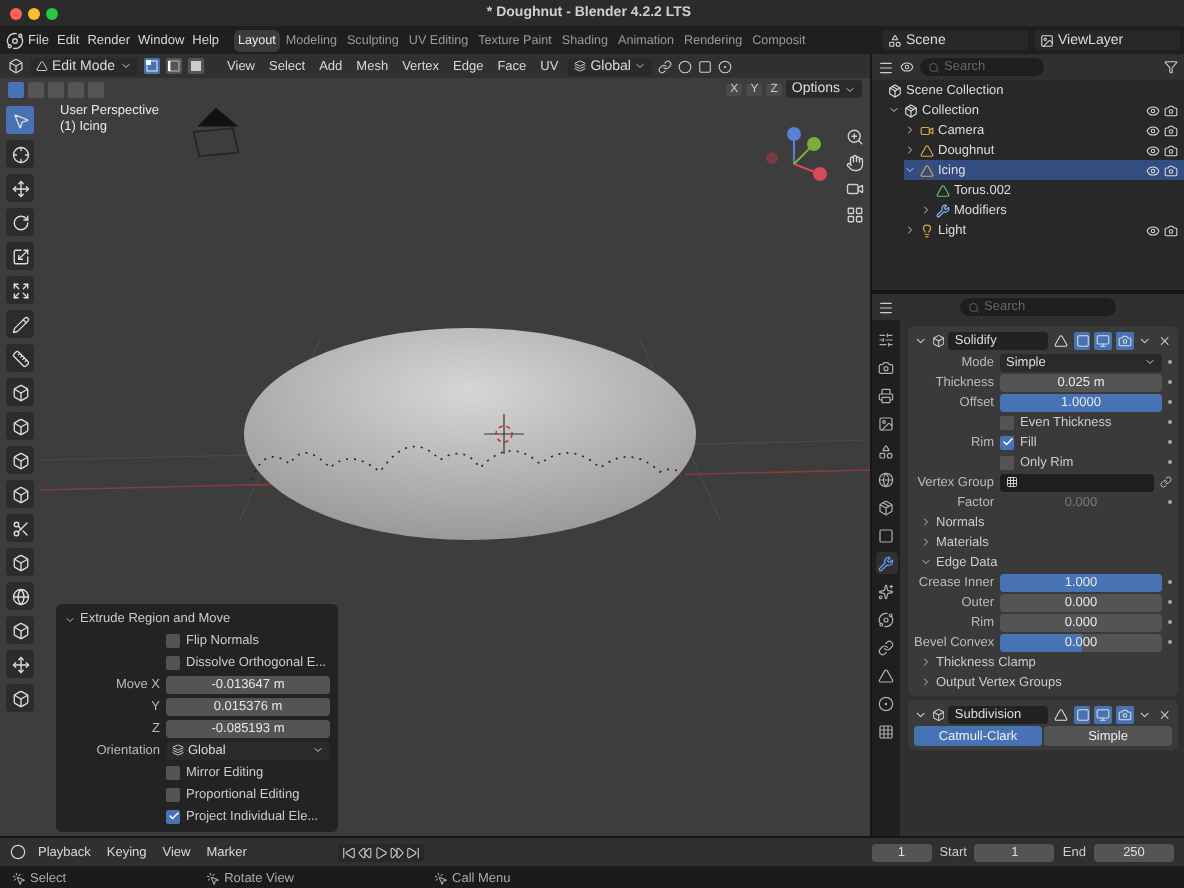 This screenshot has width=1184, height=888. Describe the element at coordinates (16, 66) in the screenshot. I see `cube-icon` at that location.